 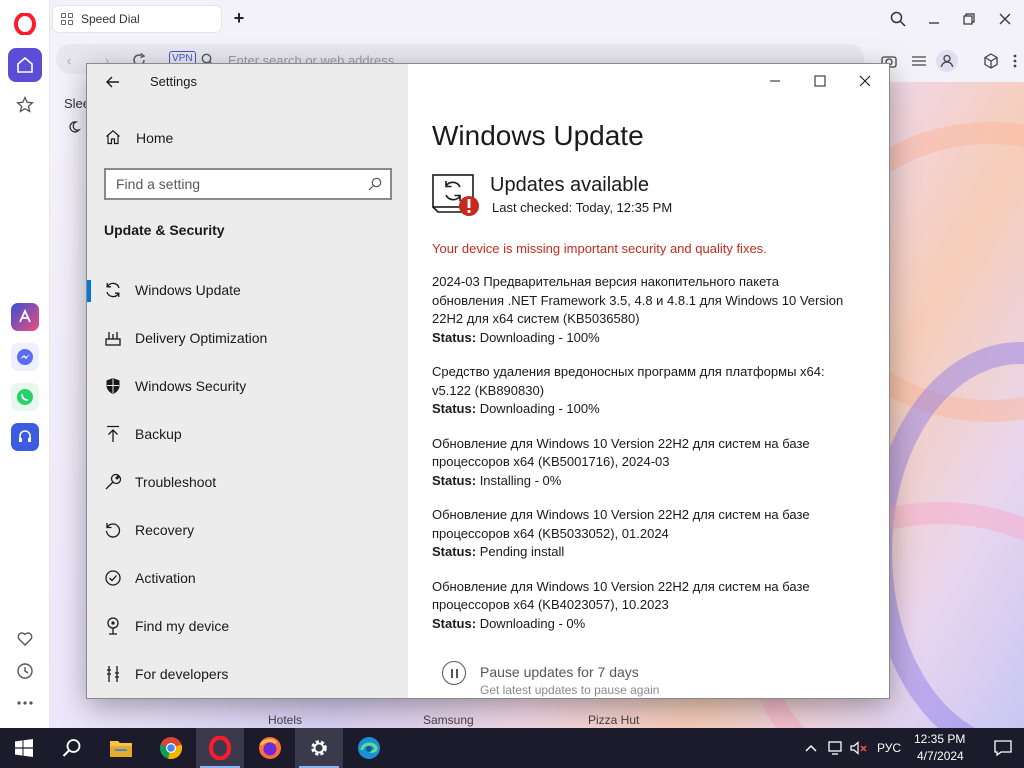 What do you see at coordinates (113, 626) in the screenshot?
I see `location-pin-icon` at bounding box center [113, 626].